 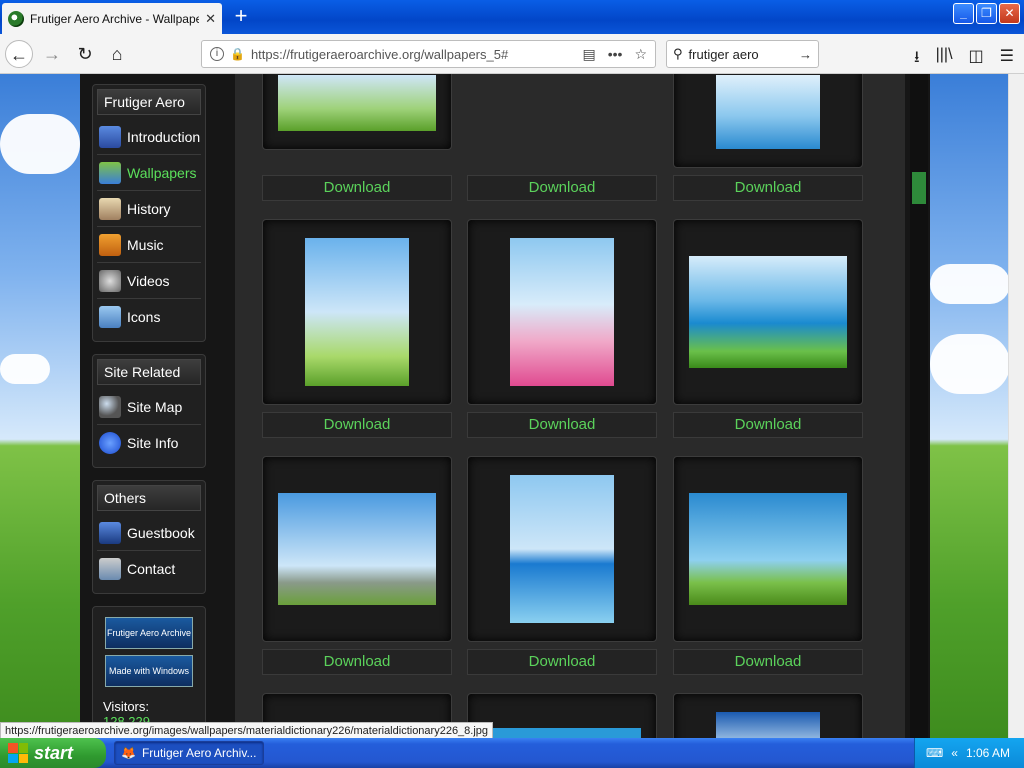 What do you see at coordinates (19, 54) in the screenshot?
I see `back-button: ←` at bounding box center [19, 54].